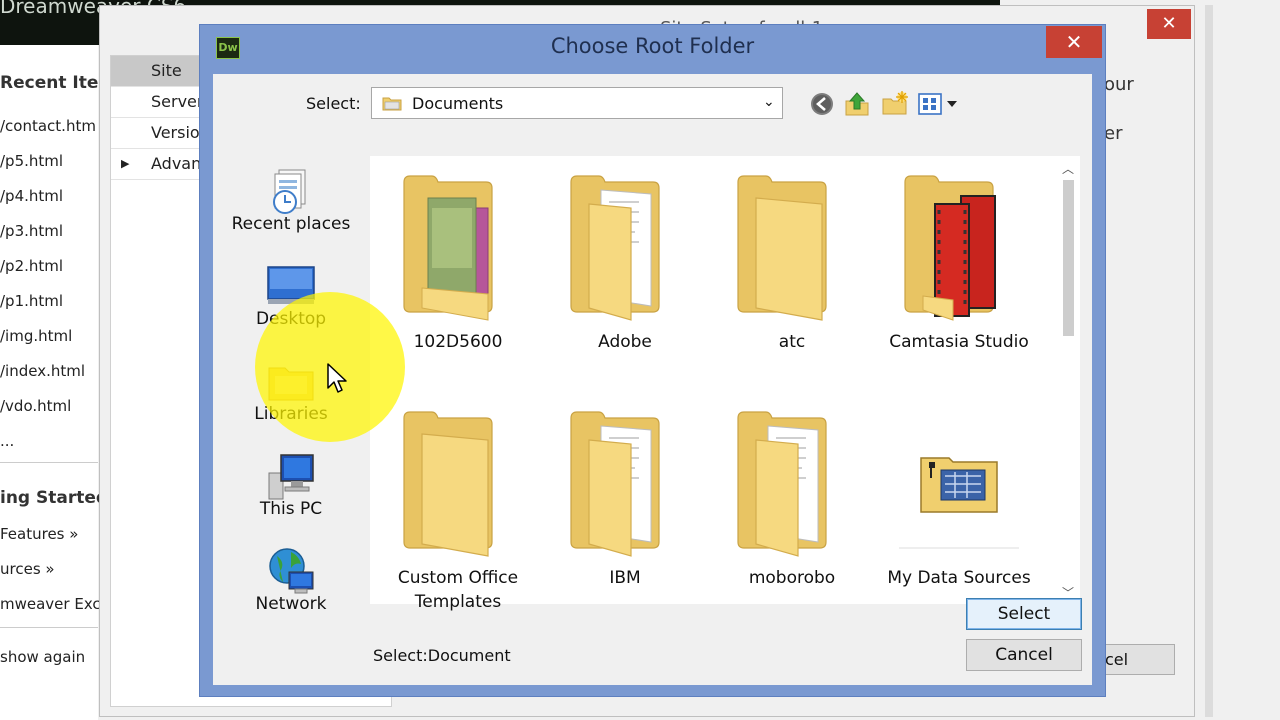  Describe the element at coordinates (1024, 655) in the screenshot. I see `cancel-button: Cancel` at that location.